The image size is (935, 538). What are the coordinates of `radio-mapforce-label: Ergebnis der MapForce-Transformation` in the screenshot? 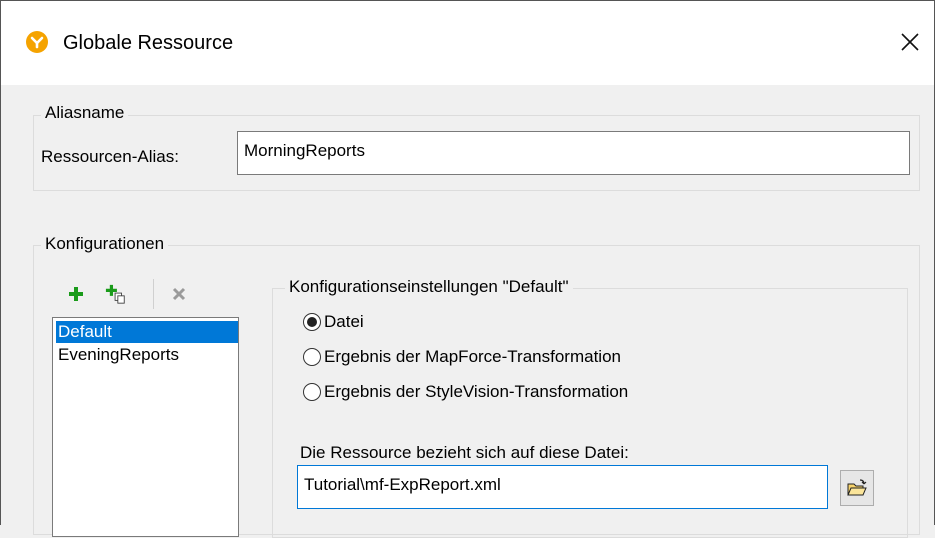 It's located at (472, 356).